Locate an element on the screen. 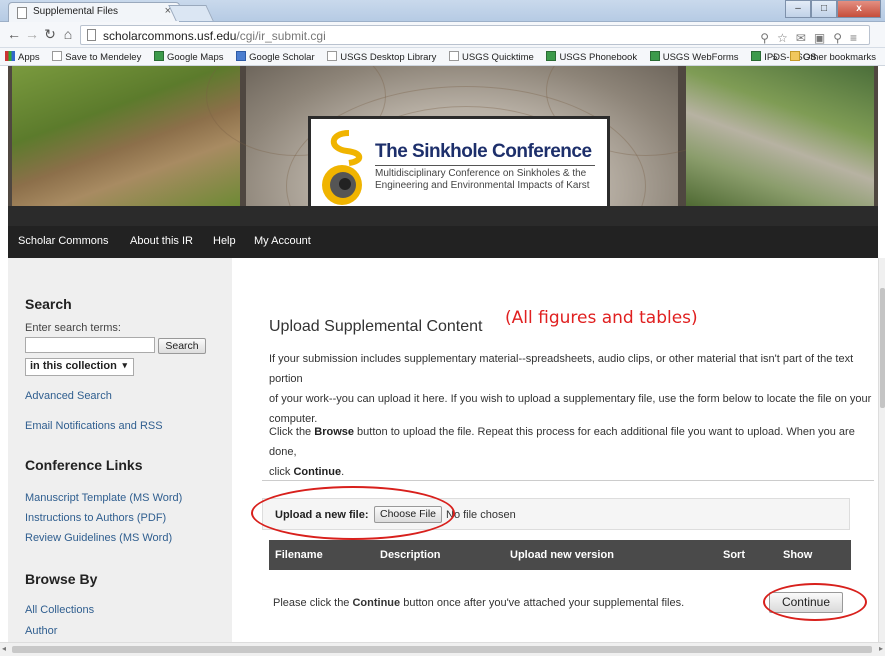 The height and width of the screenshot is (656, 885). sinkhole-logo-icon is located at coordinates (342, 167).